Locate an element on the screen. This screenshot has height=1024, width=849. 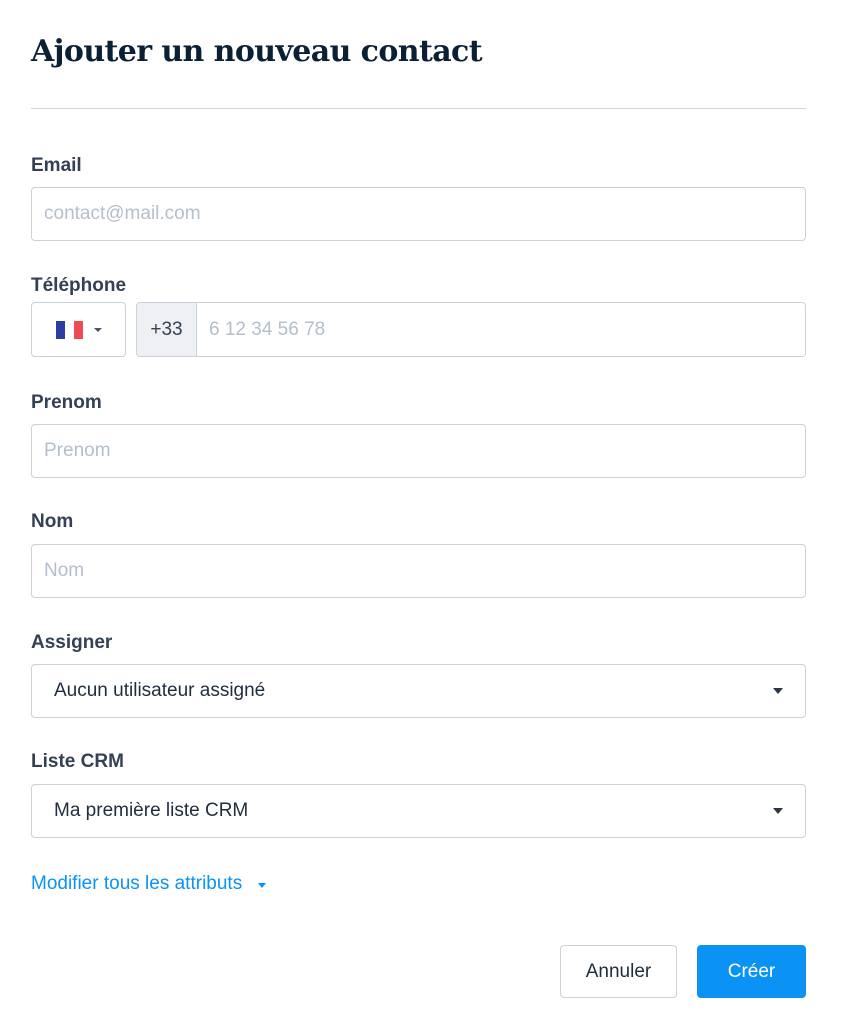
country-select is located at coordinates (78, 329).